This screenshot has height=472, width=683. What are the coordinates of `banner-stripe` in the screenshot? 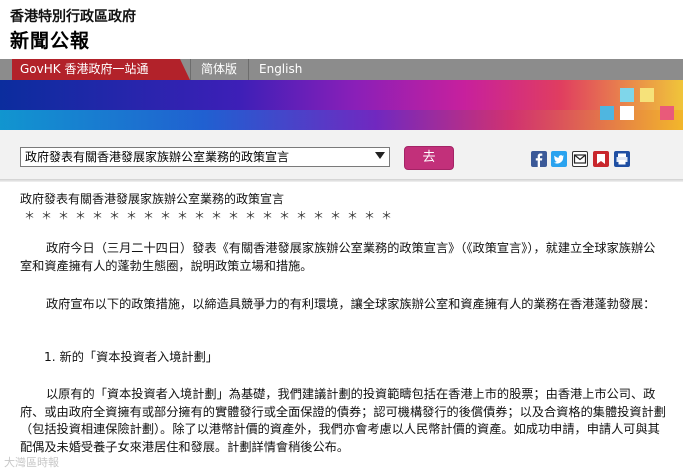 It's located at (341, 120).